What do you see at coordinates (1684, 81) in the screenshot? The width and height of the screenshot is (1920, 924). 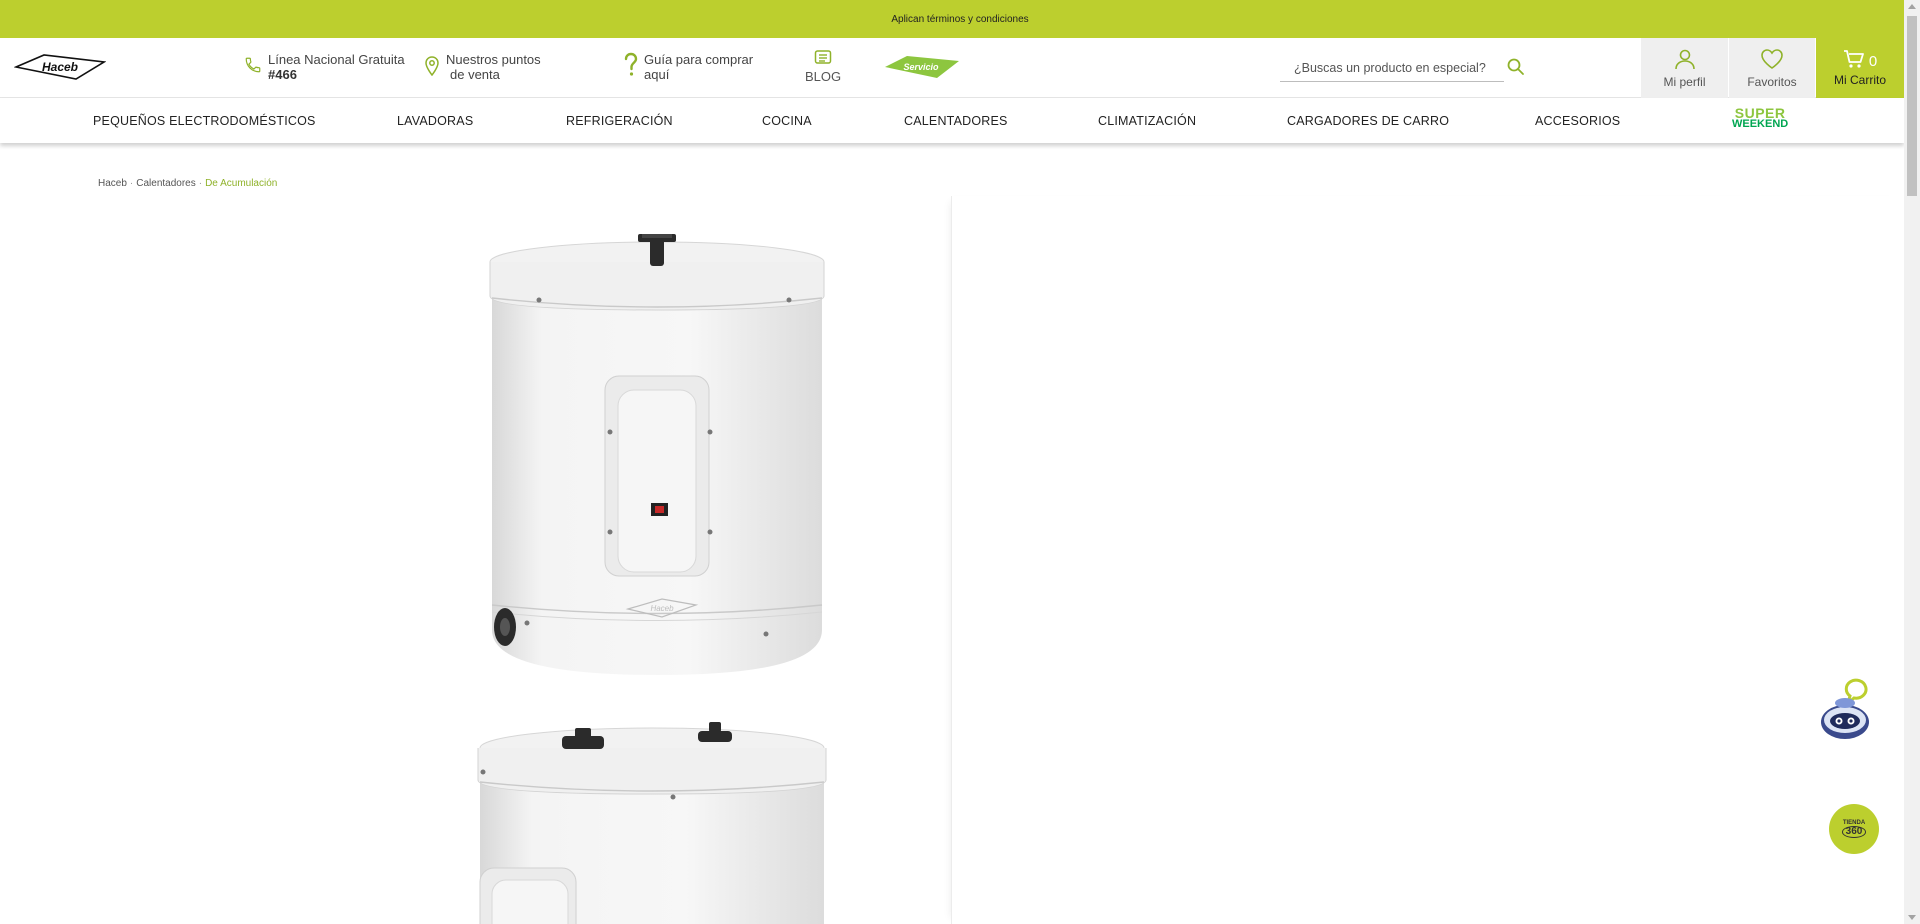 I see `profile-label: Mi perfil` at bounding box center [1684, 81].